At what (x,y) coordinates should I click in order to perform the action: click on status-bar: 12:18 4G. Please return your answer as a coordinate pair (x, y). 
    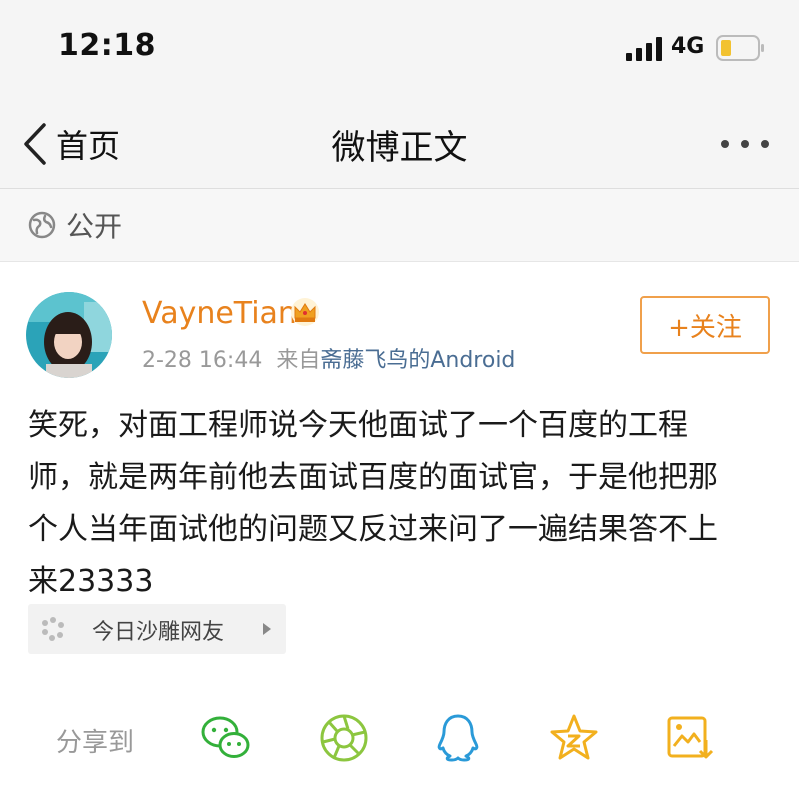
    Looking at the image, I should click on (399, 50).